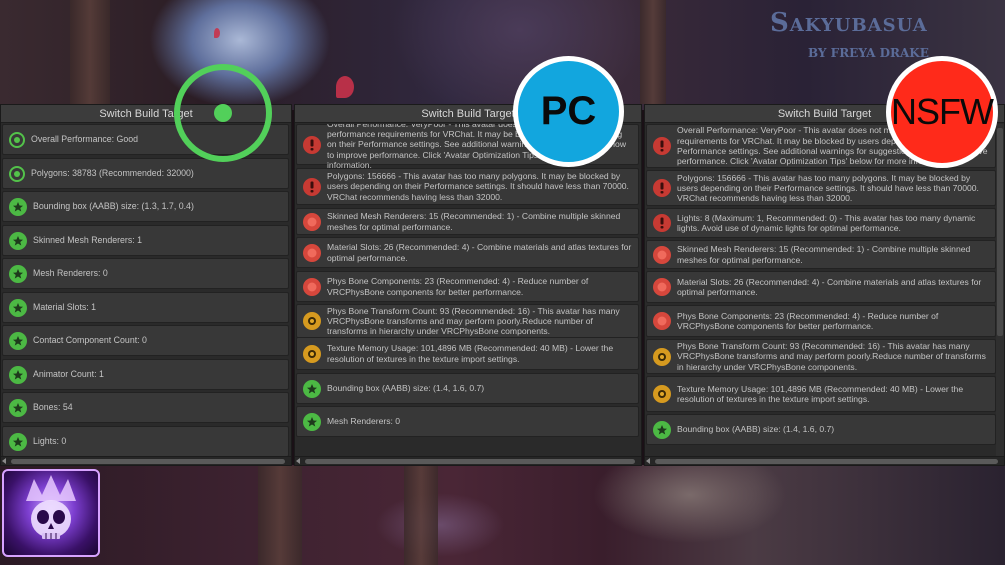 This screenshot has height=565, width=1005. What do you see at coordinates (568, 111) in the screenshot?
I see `pc-badge: PC` at bounding box center [568, 111].